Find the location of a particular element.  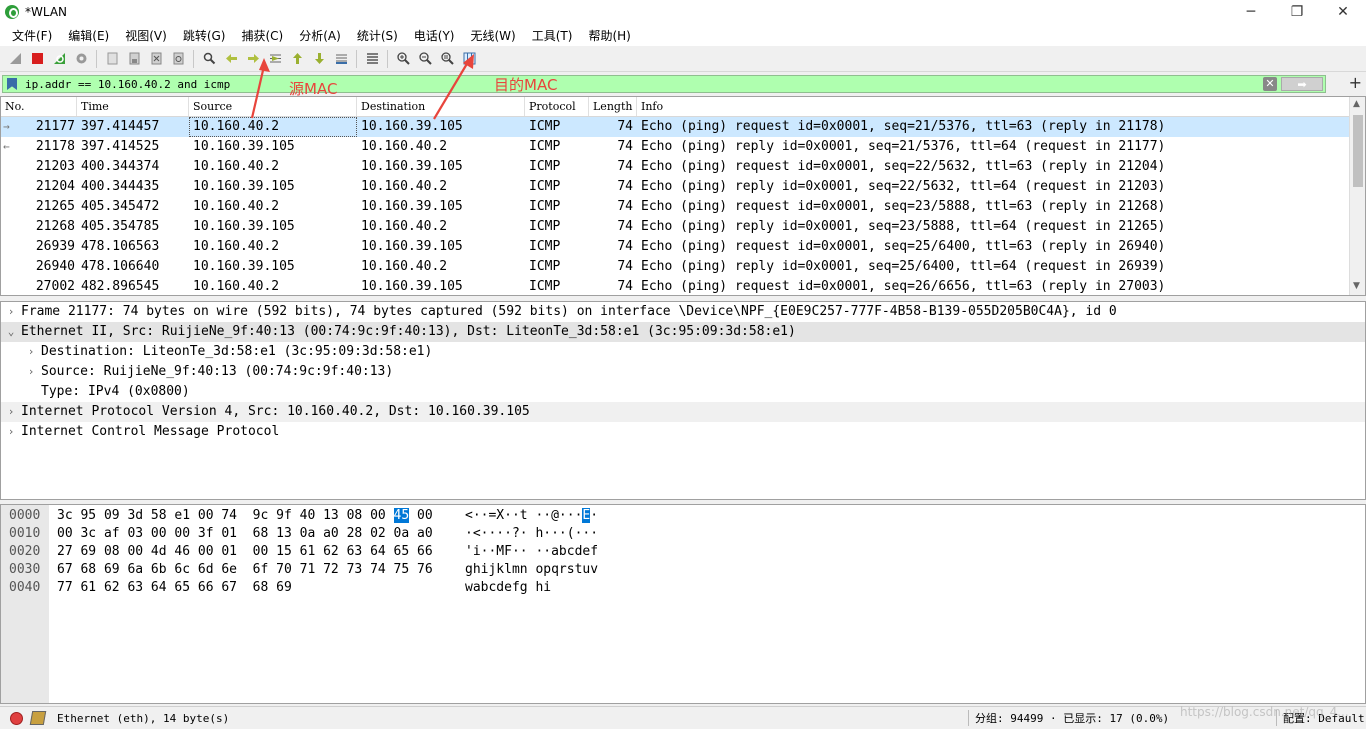

menu-wireless: 无线(W) is located at coordinates (493, 35).